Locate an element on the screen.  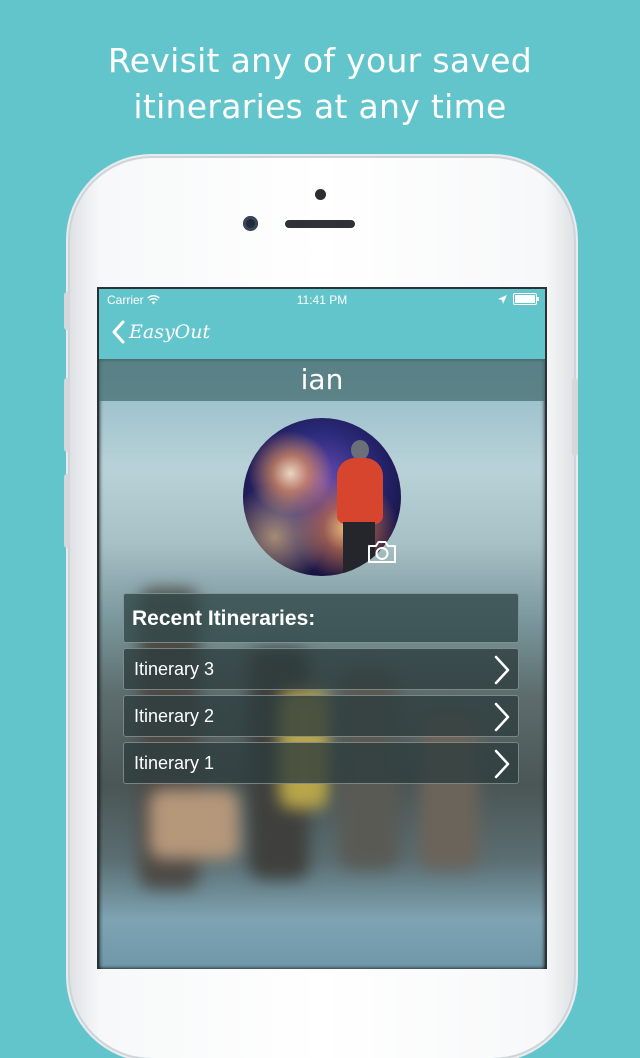
avatar-person-head is located at coordinates (360, 450).